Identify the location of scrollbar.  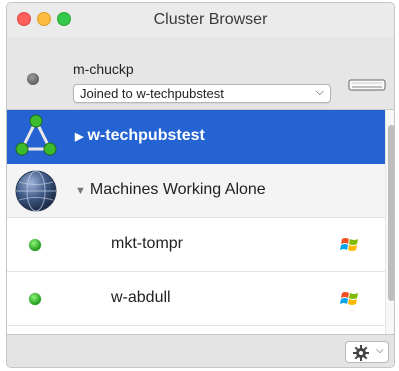
(389, 222).